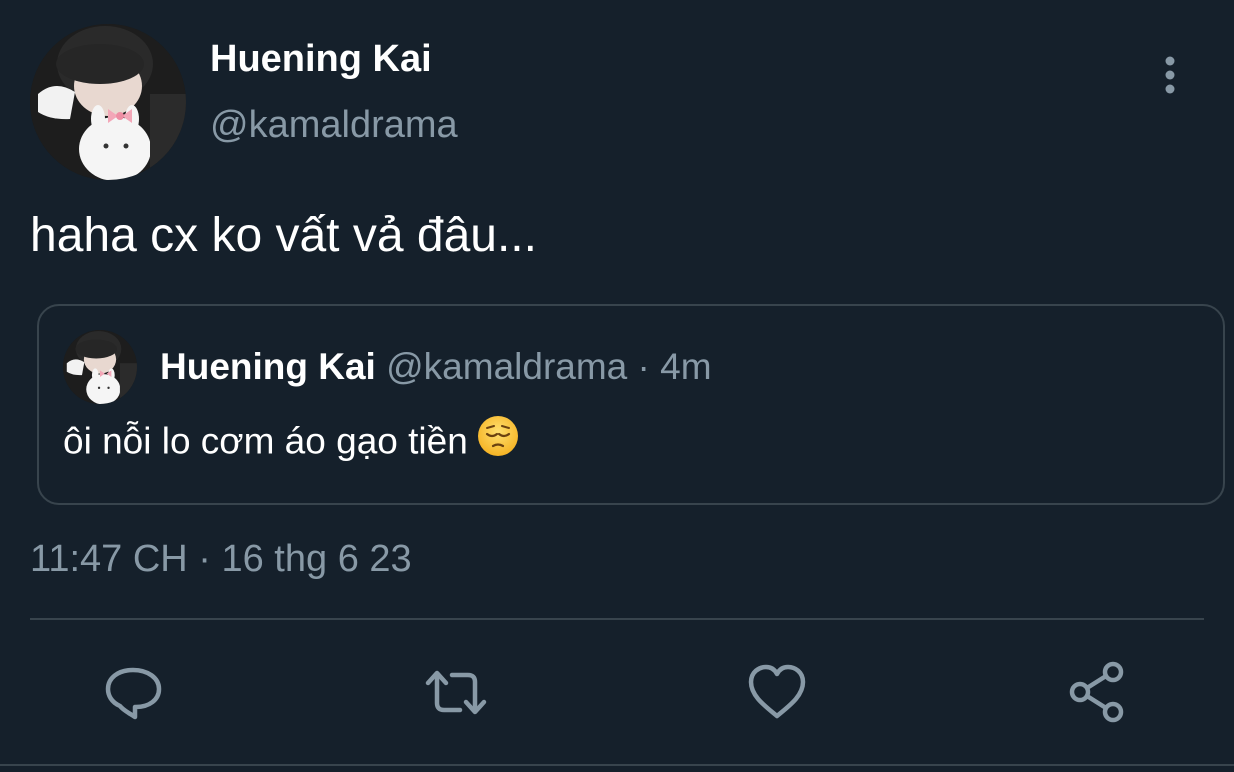  I want to click on retweet-icon, so click(456, 692).